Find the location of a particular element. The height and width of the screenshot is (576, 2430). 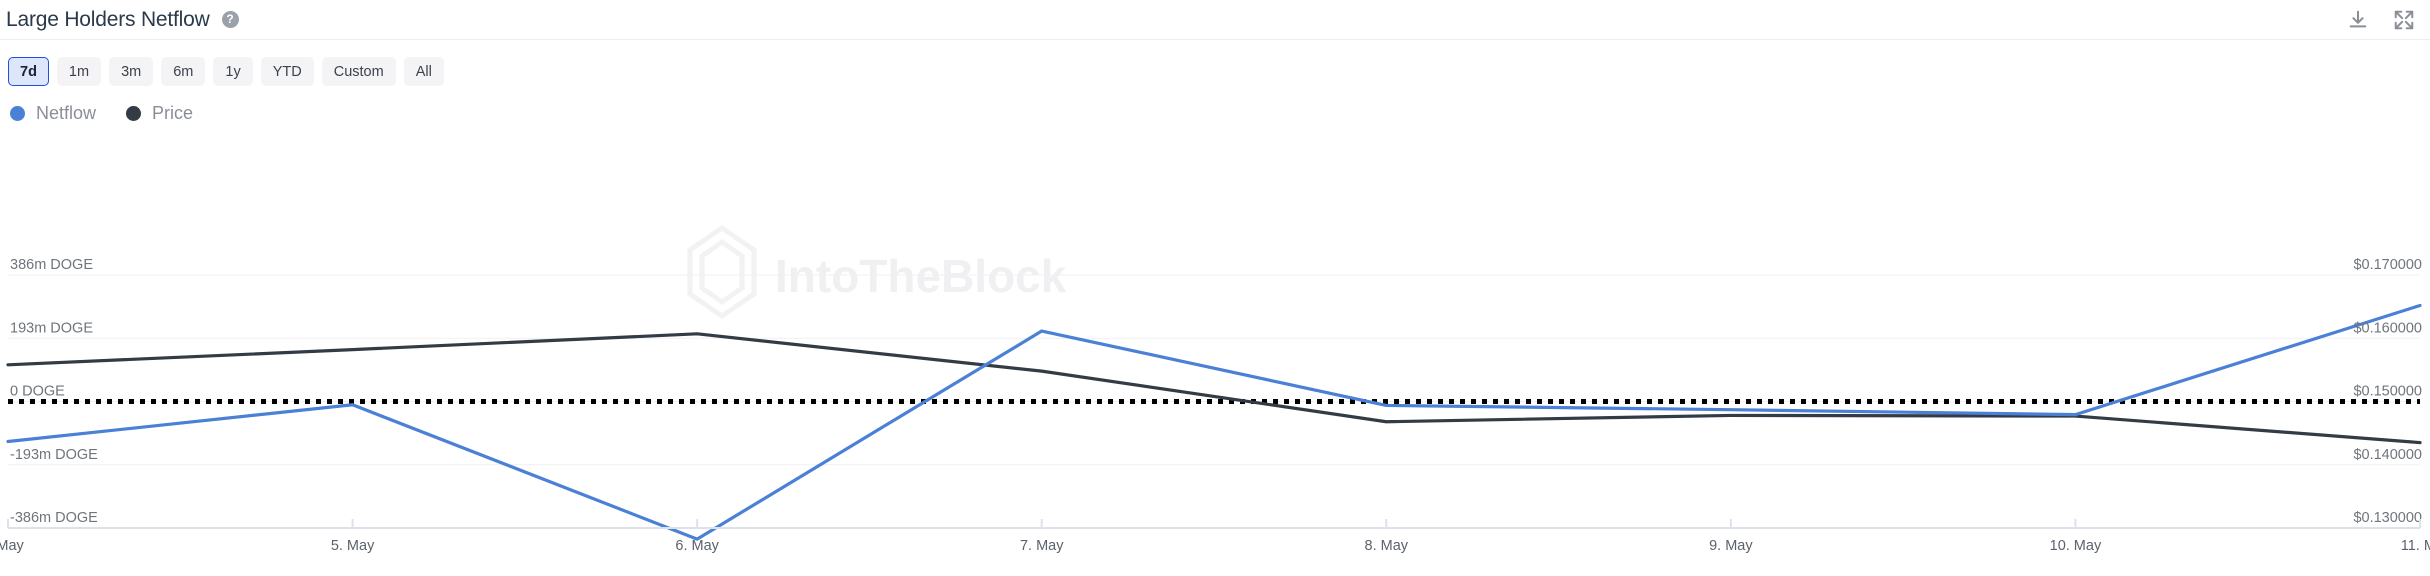

x-axis-tick-label: 6. May is located at coordinates (697, 546).